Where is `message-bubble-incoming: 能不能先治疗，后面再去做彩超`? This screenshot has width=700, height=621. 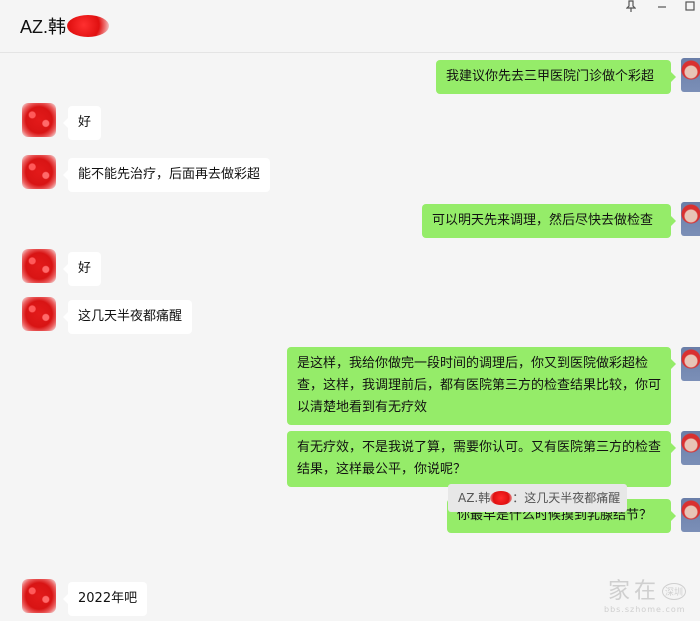
message-bubble-incoming: 能不能先治疗，后面再去做彩超 is located at coordinates (166, 175).